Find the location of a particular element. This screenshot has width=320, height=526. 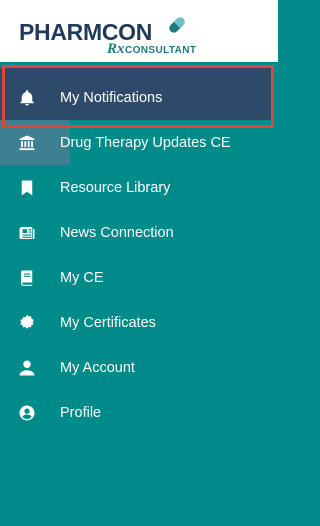

certificate-icon is located at coordinates (27, 323).